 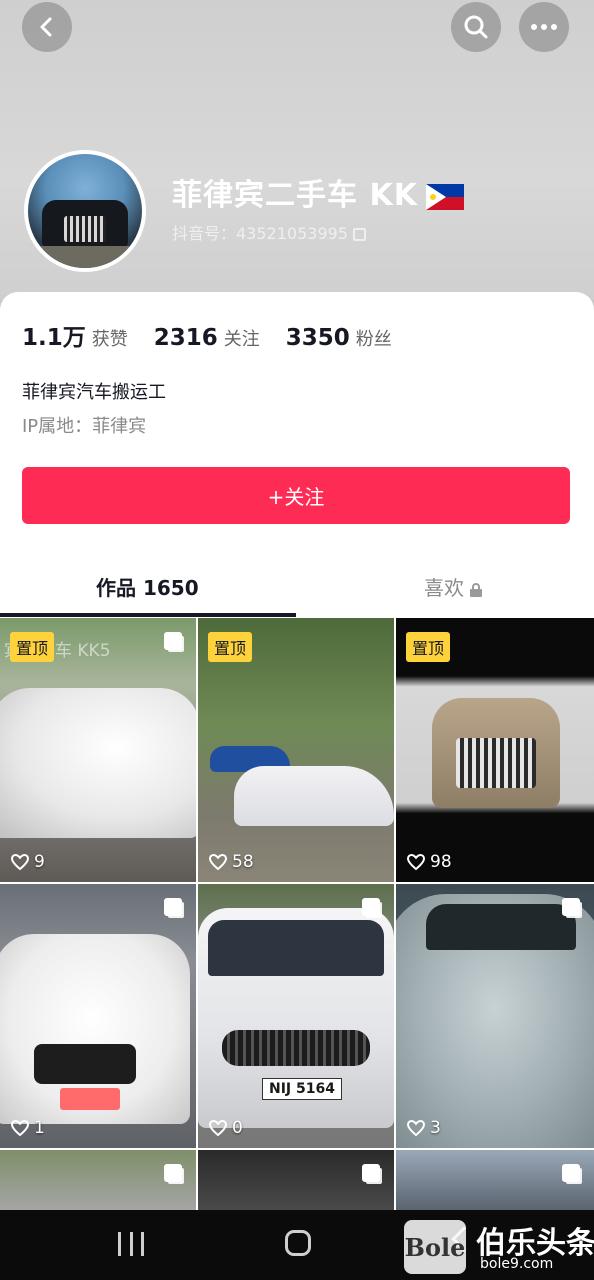 I want to click on back-button, so click(x=47, y=27).